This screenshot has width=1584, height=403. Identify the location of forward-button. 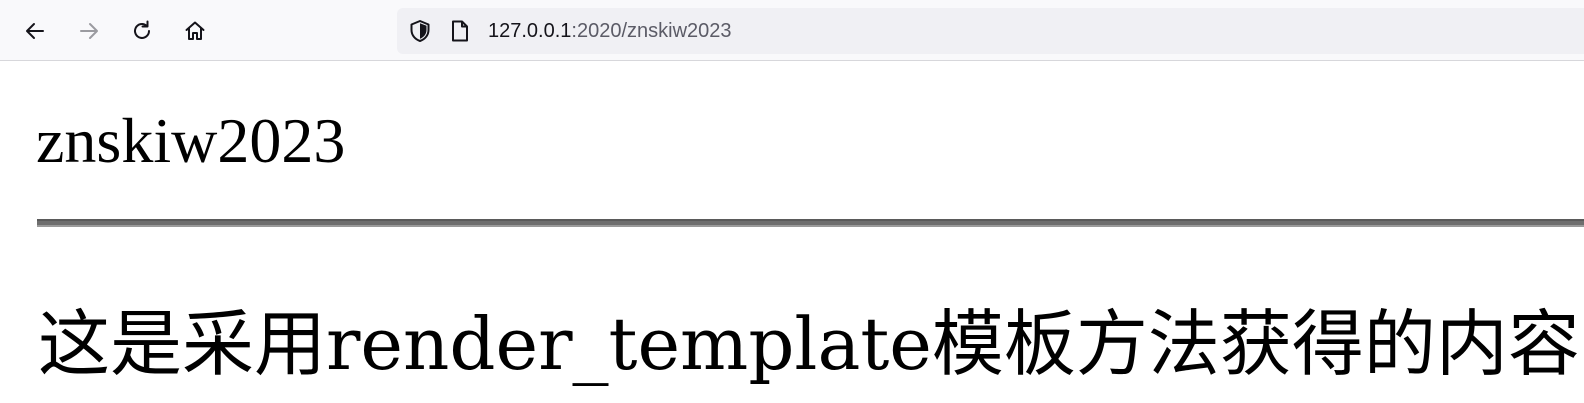
(89, 31).